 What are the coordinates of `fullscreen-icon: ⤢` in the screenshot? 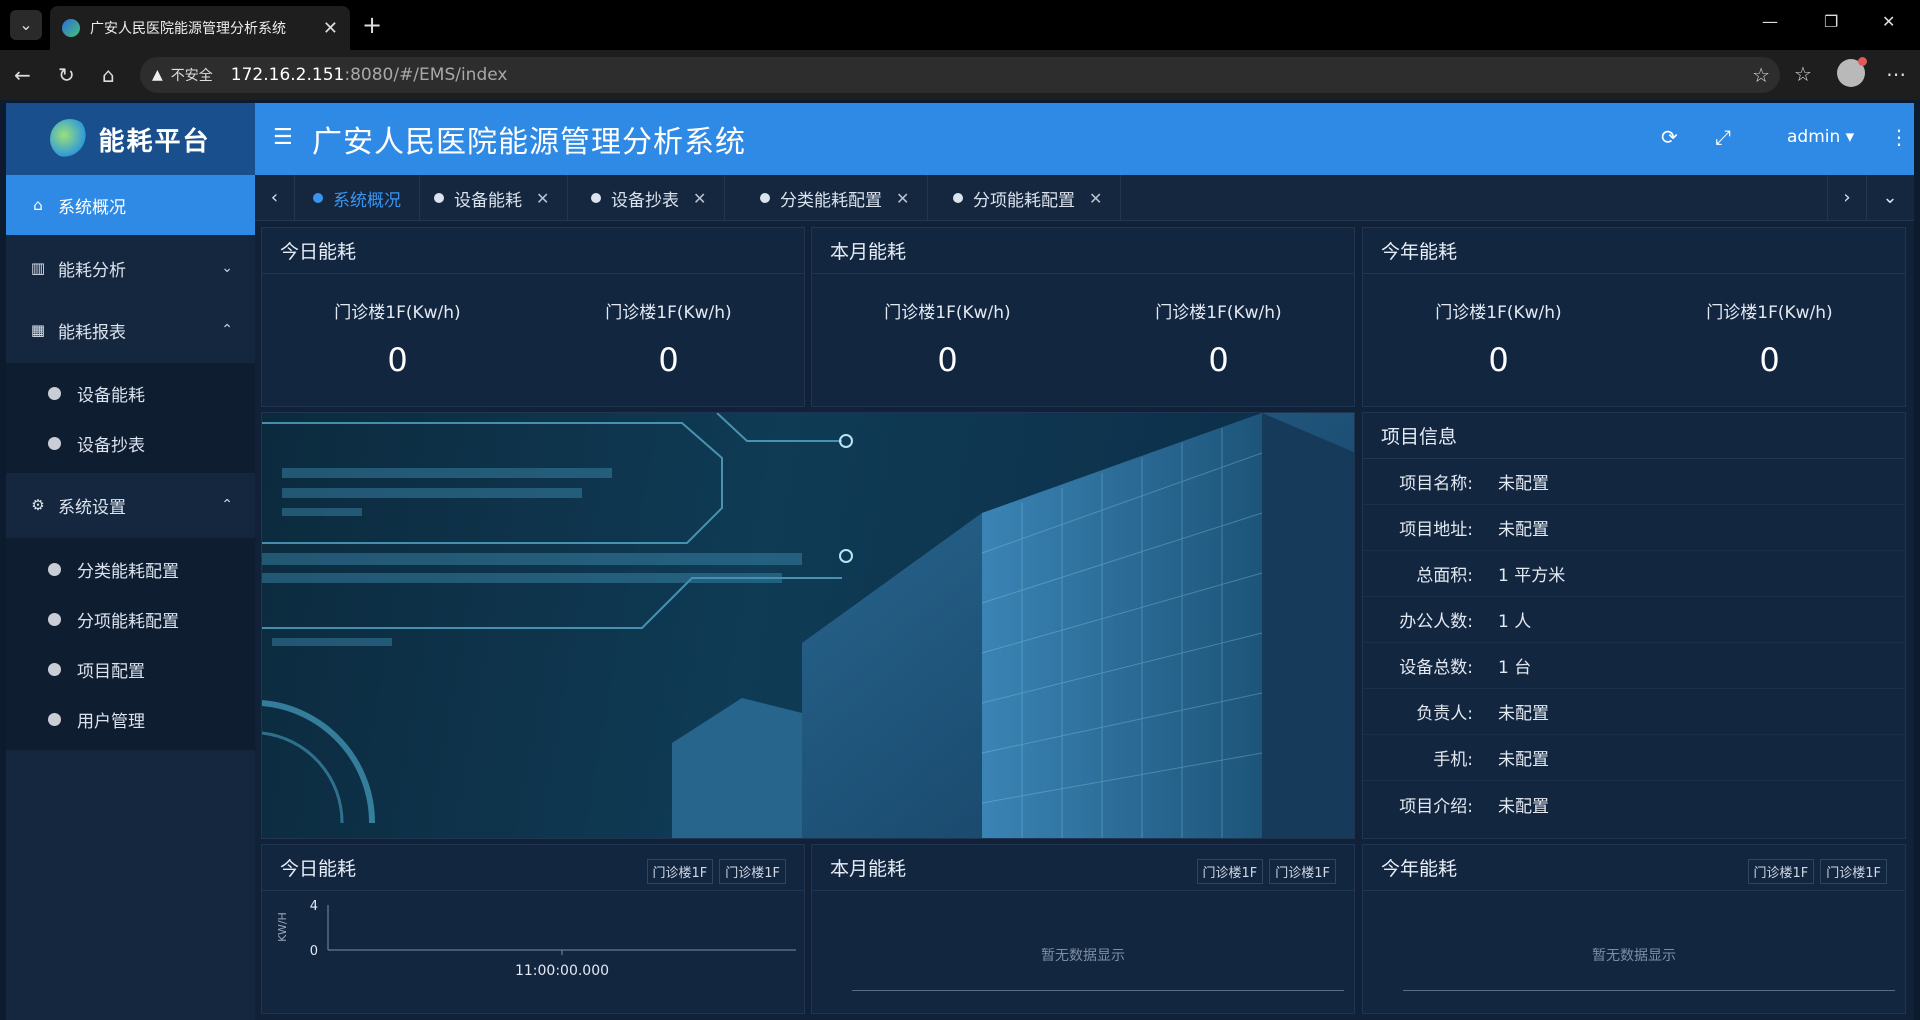 It's located at (1723, 137).